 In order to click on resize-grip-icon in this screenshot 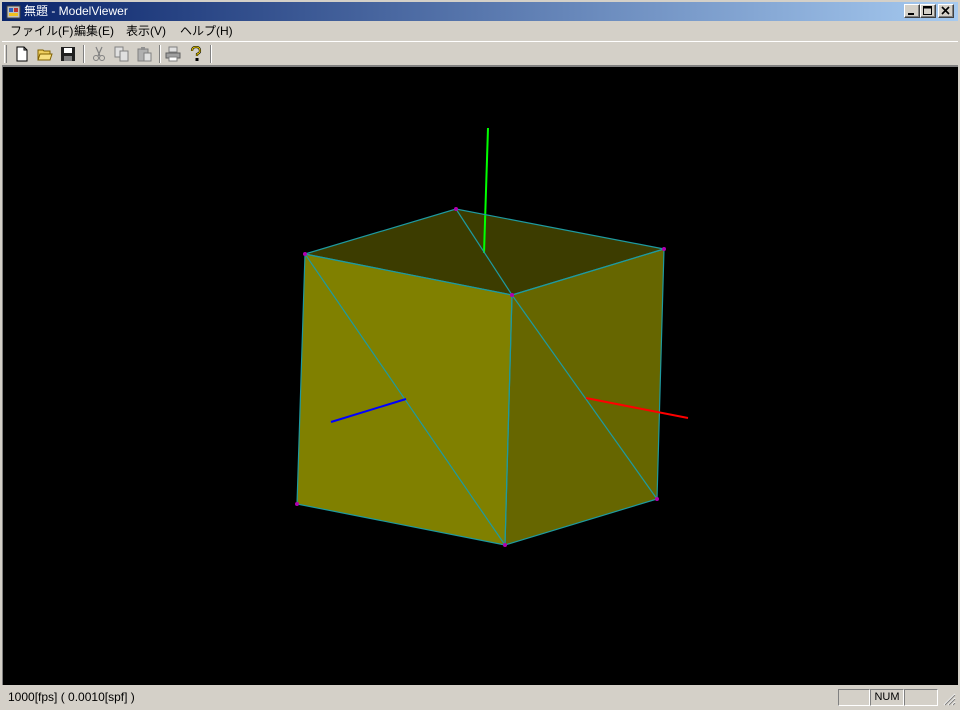, I will do `click(949, 699)`.